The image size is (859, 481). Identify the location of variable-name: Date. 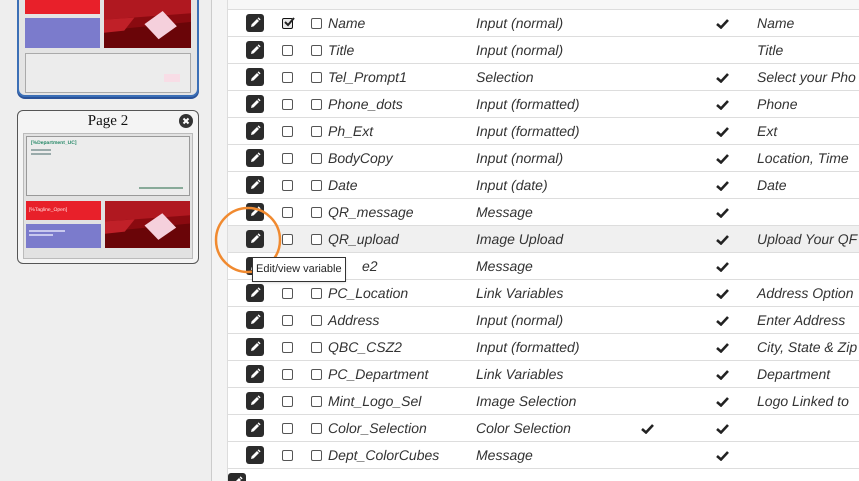
(343, 184).